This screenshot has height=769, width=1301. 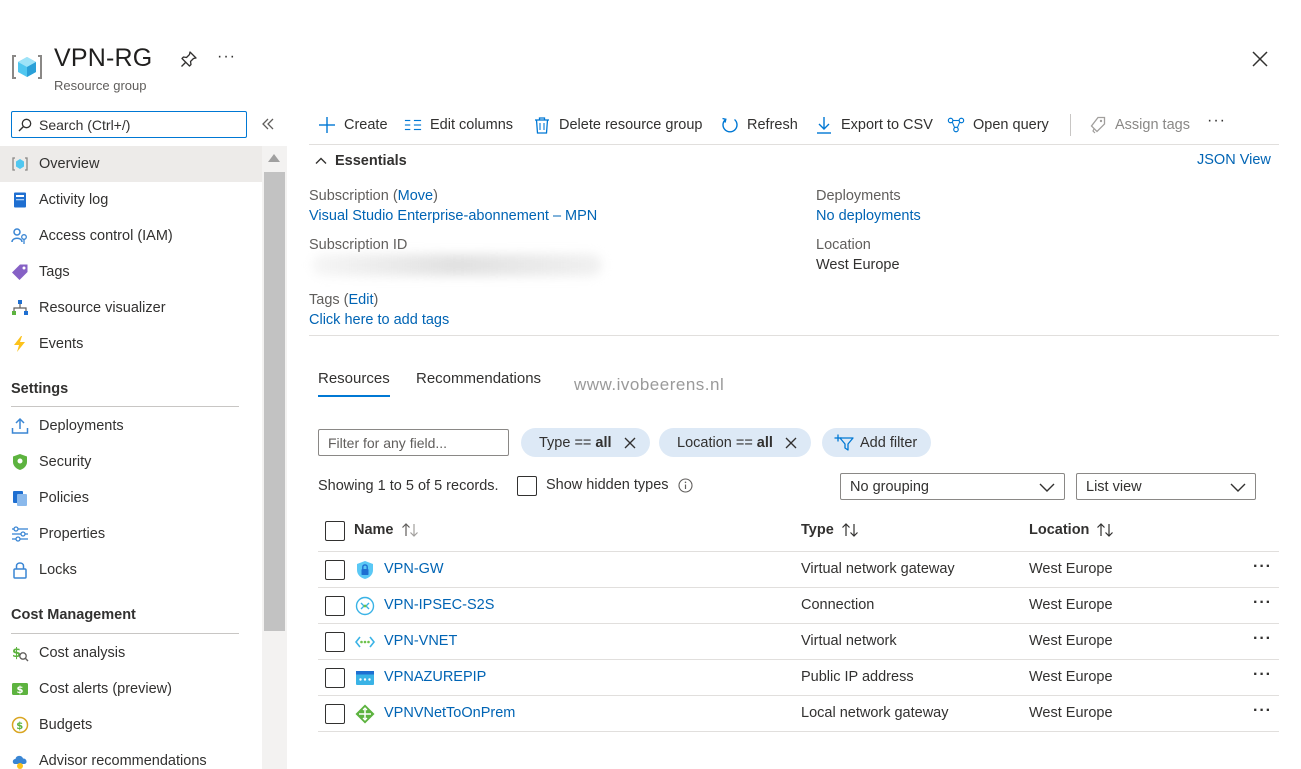 I want to click on sidebar-item-overview: Overview, so click(x=131, y=164).